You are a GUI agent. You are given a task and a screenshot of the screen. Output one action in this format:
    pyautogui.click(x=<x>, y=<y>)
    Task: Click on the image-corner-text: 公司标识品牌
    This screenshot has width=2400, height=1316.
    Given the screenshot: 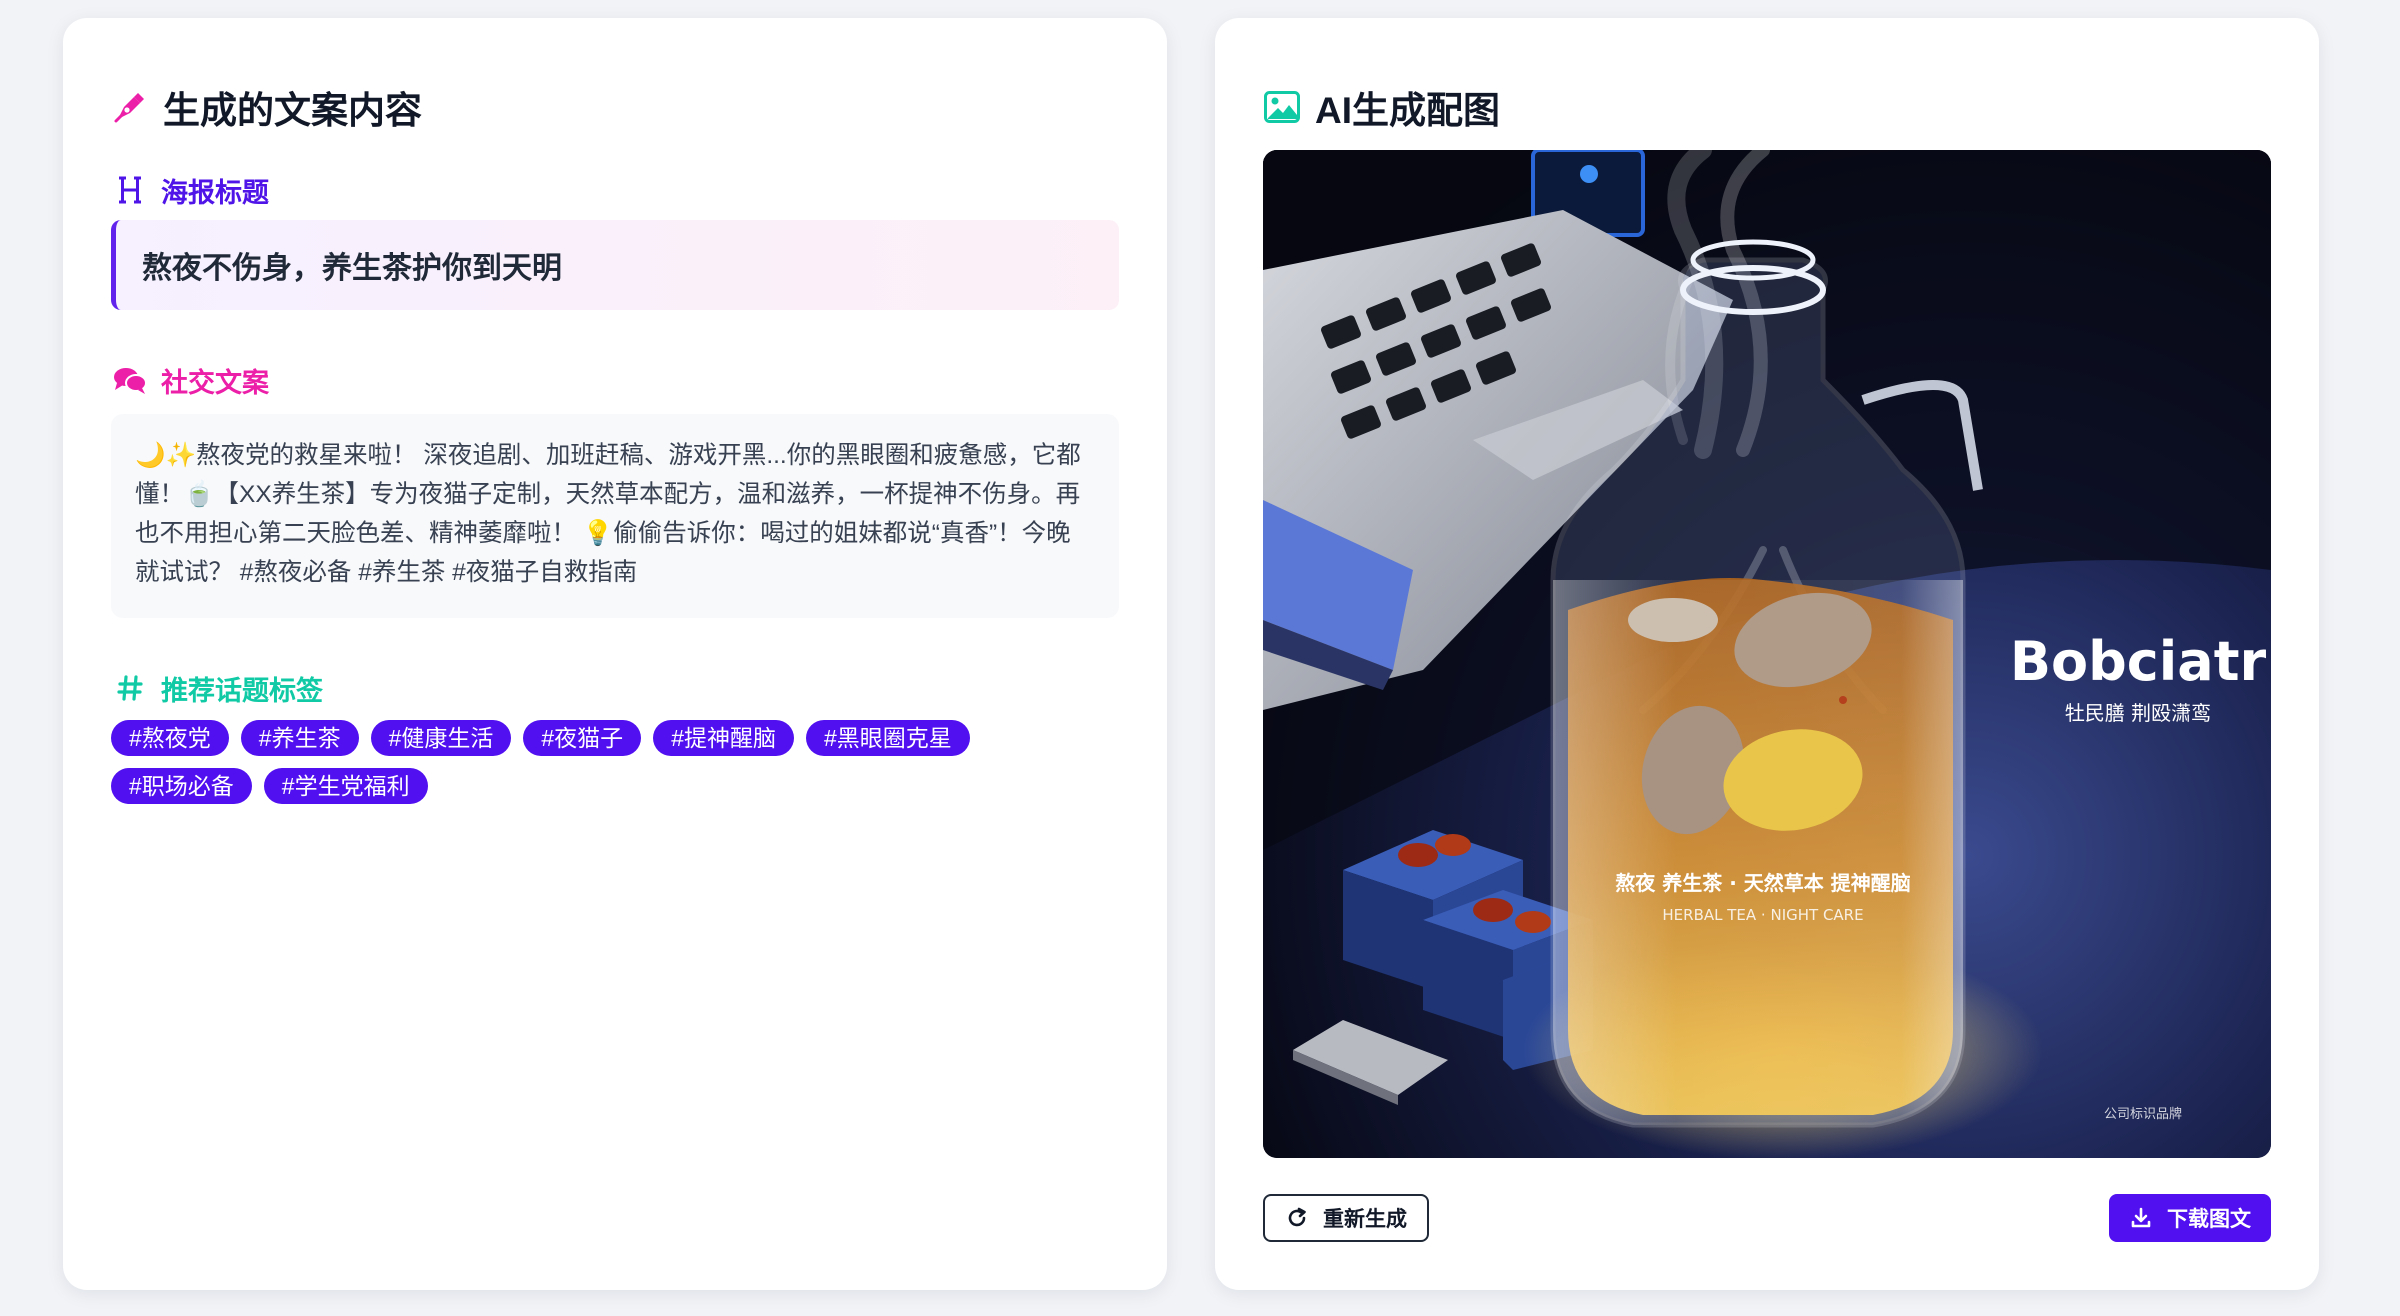 What is the action you would take?
    pyautogui.click(x=2143, y=1114)
    